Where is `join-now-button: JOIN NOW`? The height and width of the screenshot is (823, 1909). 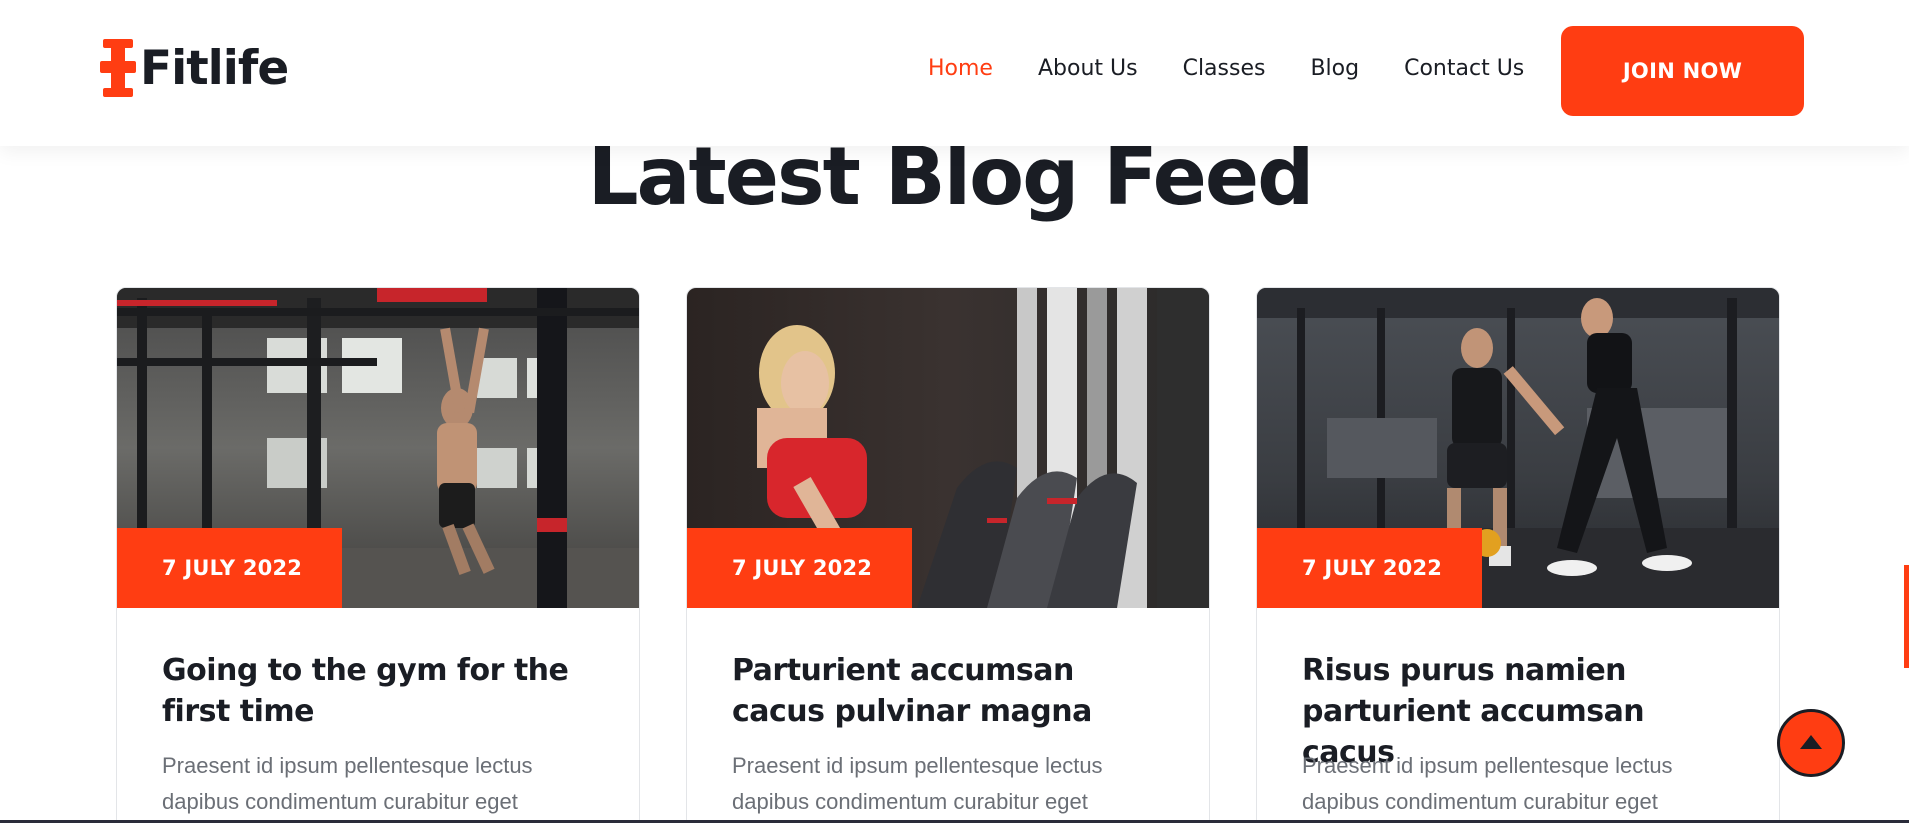 join-now-button: JOIN NOW is located at coordinates (1682, 71).